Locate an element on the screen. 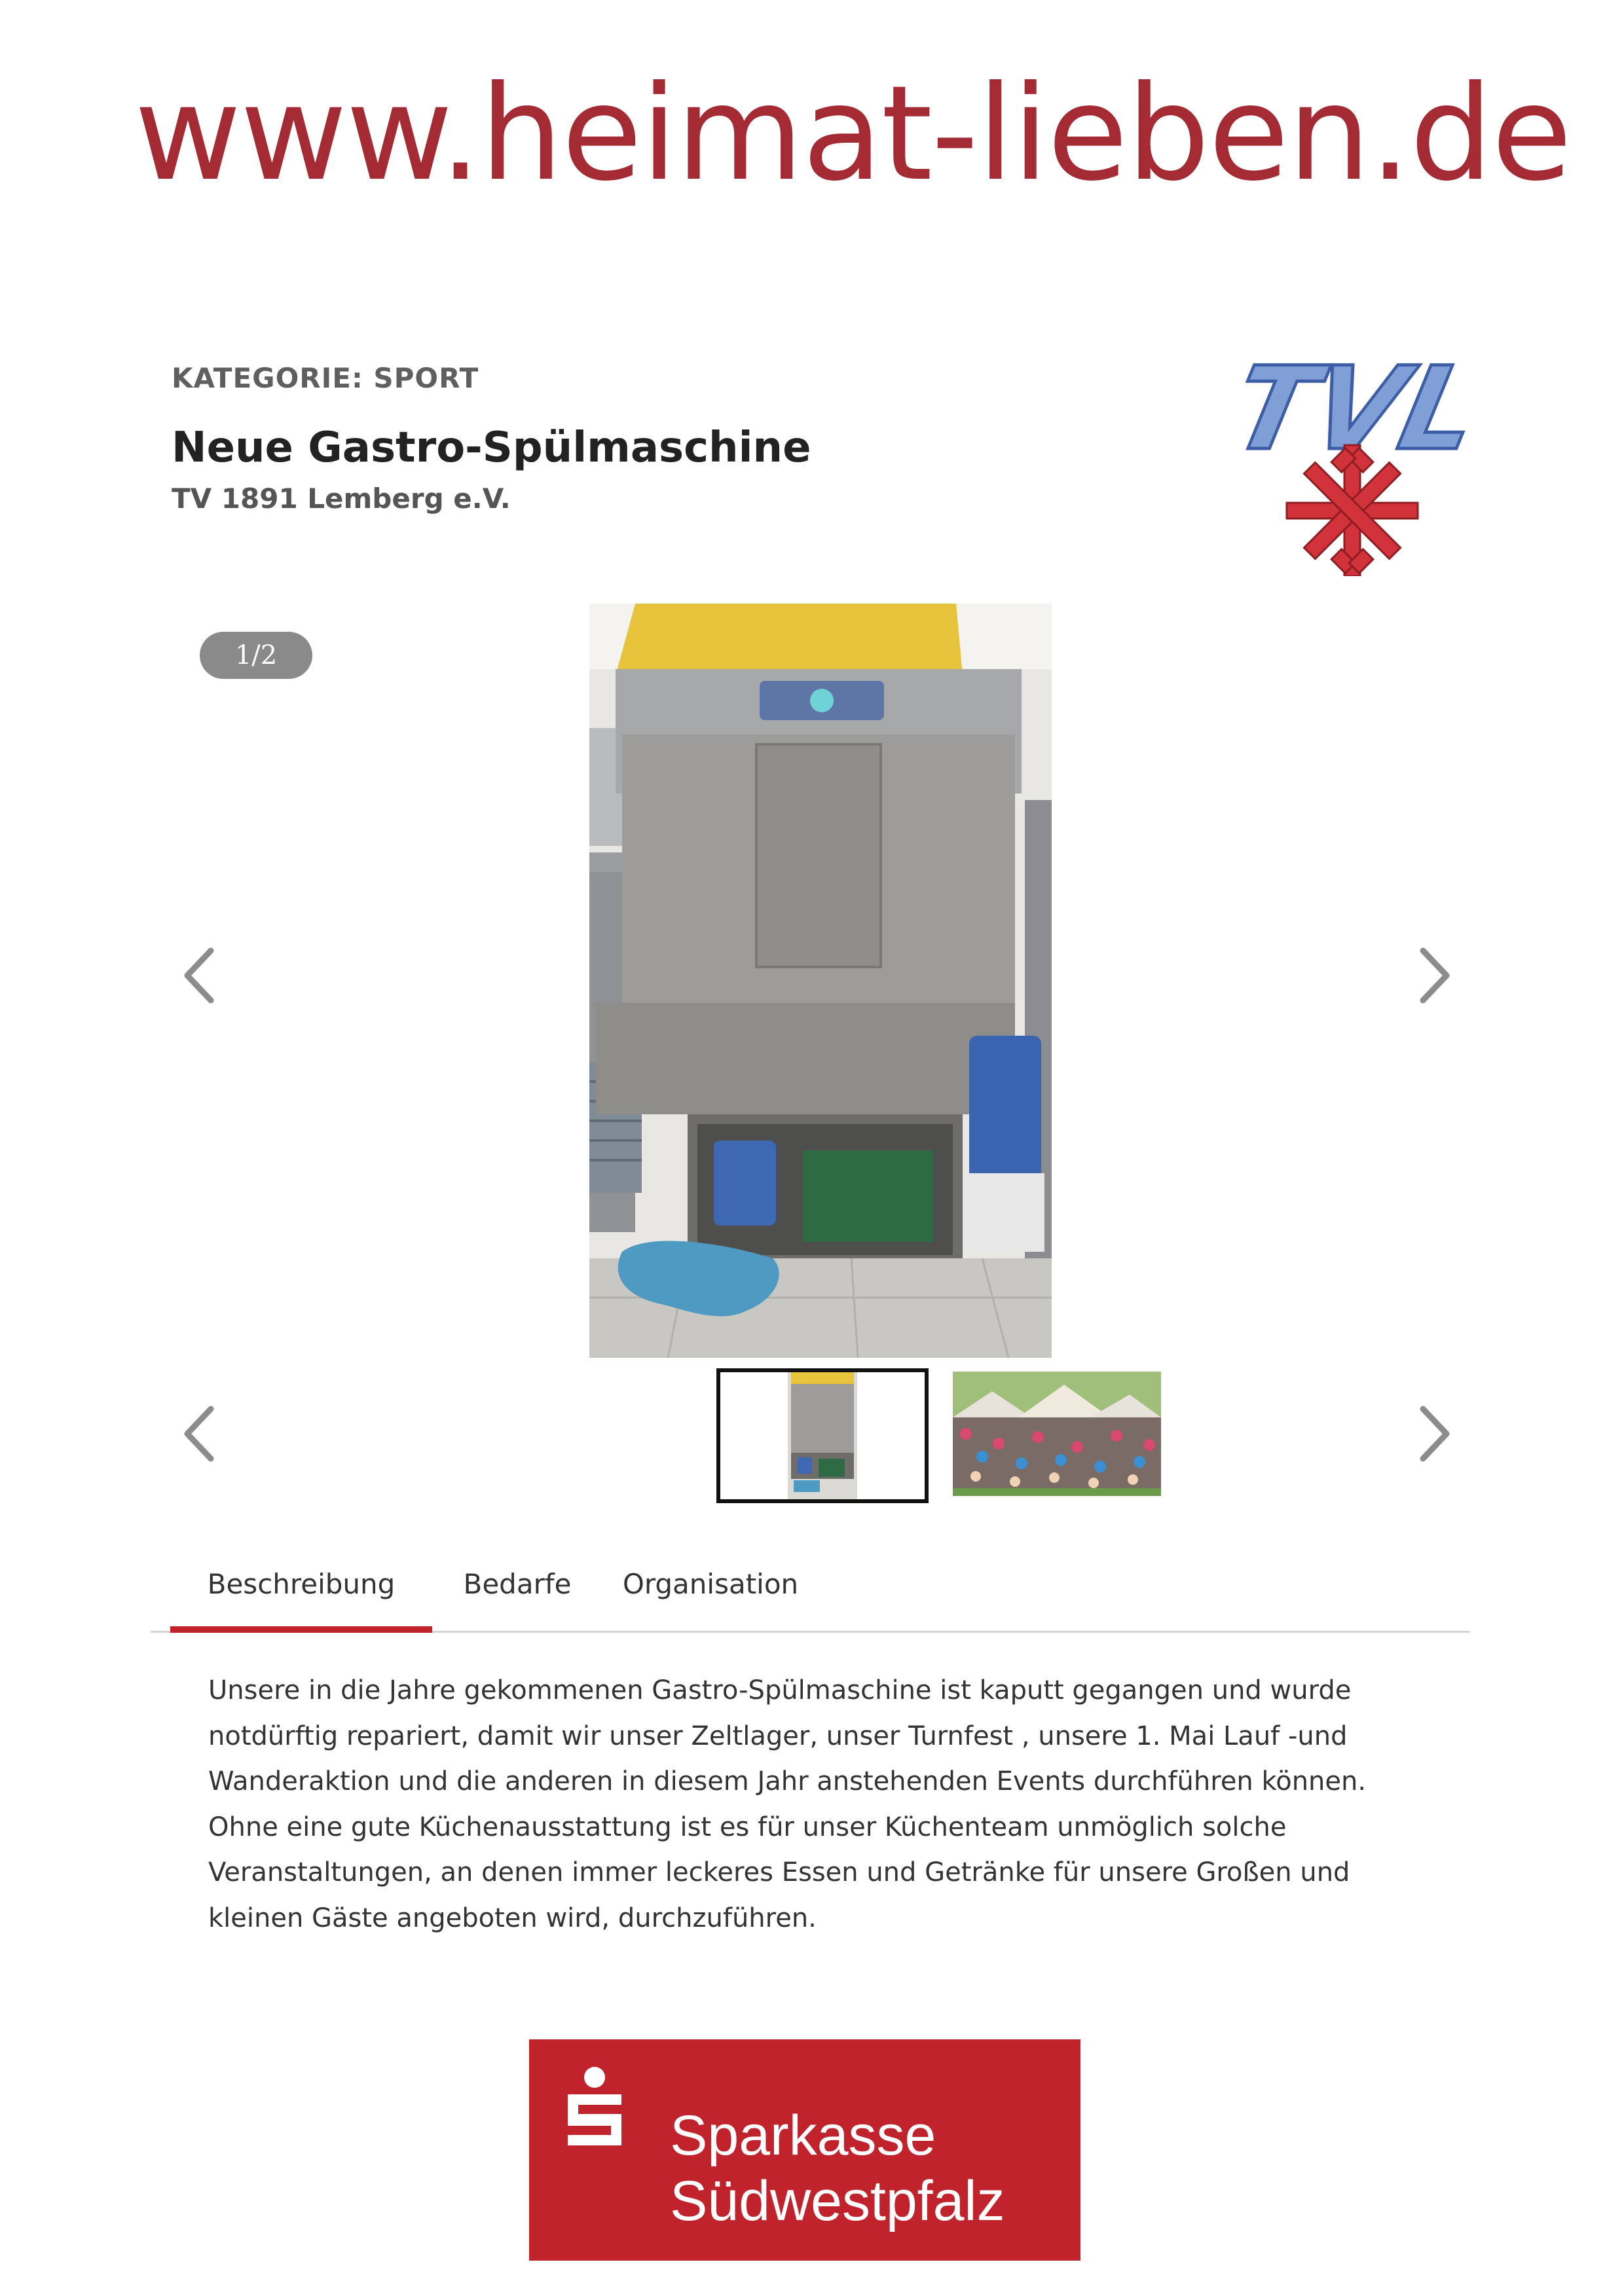 The height and width of the screenshot is (2296, 1624). thumbnail-group-photo is located at coordinates (1057, 1434).